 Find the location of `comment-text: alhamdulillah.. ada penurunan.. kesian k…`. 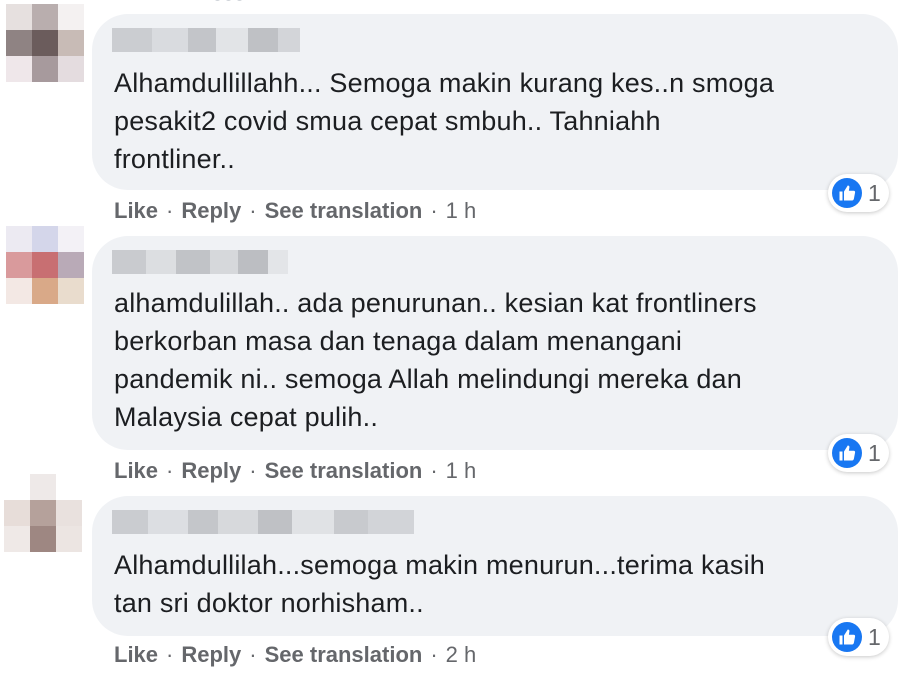

comment-text: alhamdulillah.. ada penurunan.. kesian k… is located at coordinates (435, 360).